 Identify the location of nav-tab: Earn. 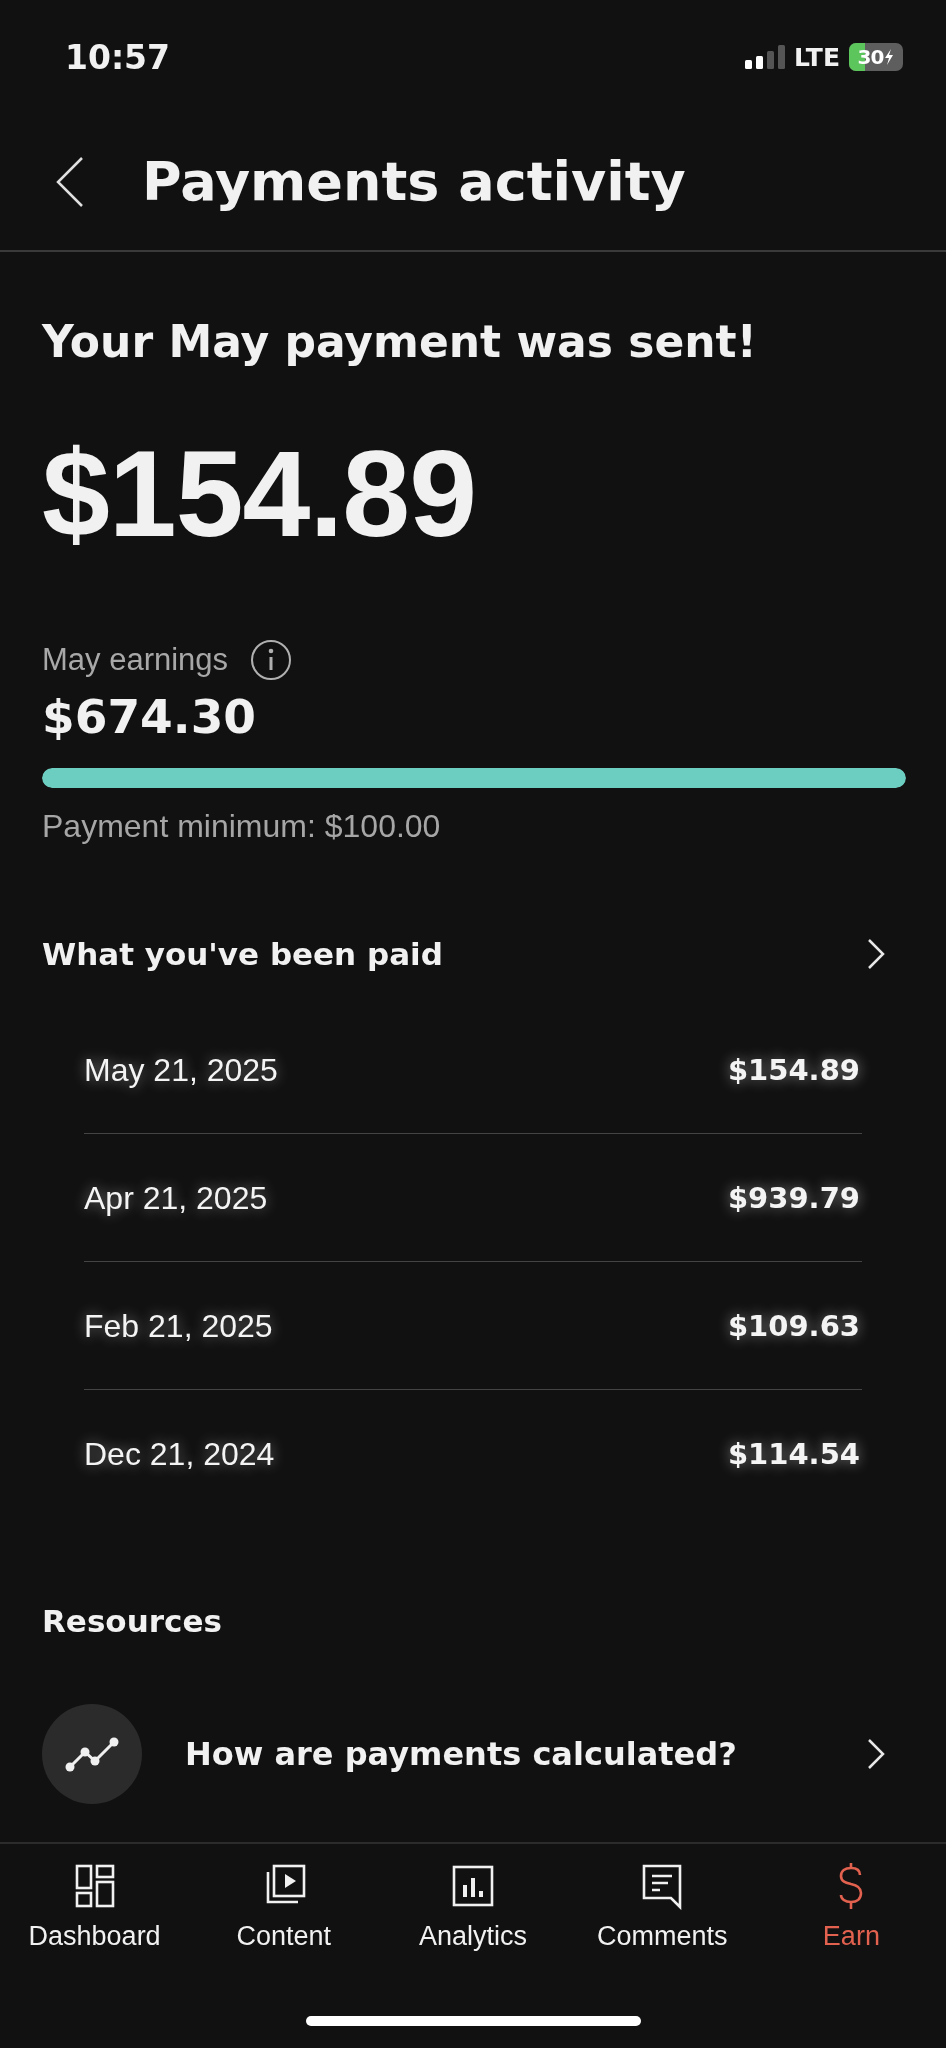
(851, 1902).